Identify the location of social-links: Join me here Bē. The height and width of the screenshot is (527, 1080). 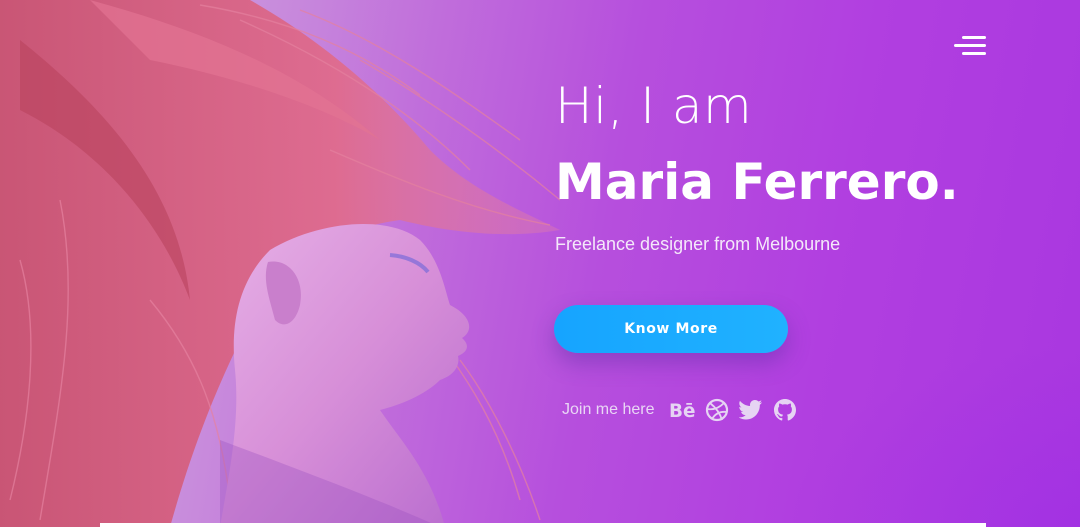
(683, 410).